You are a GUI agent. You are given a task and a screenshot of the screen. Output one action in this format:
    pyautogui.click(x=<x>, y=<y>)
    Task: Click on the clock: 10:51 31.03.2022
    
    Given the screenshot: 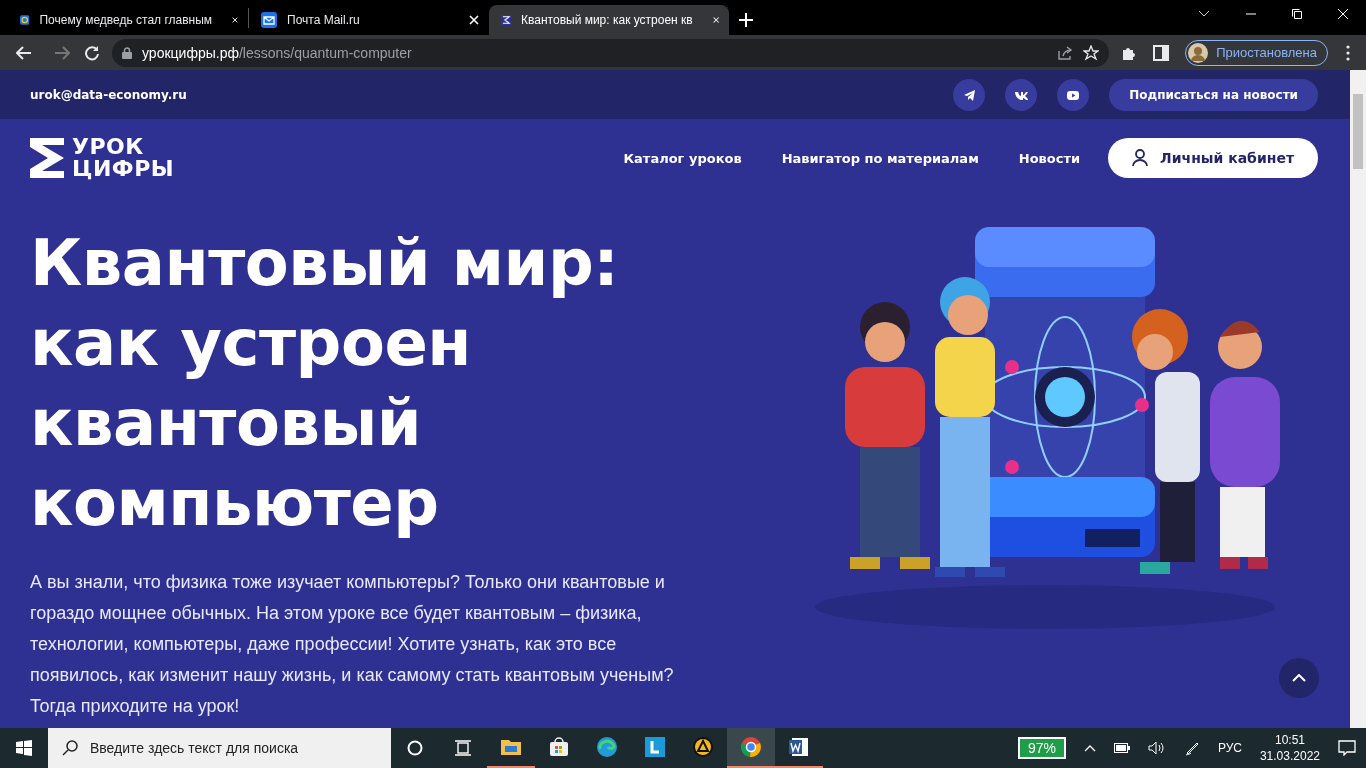 What is the action you would take?
    pyautogui.click(x=1289, y=748)
    